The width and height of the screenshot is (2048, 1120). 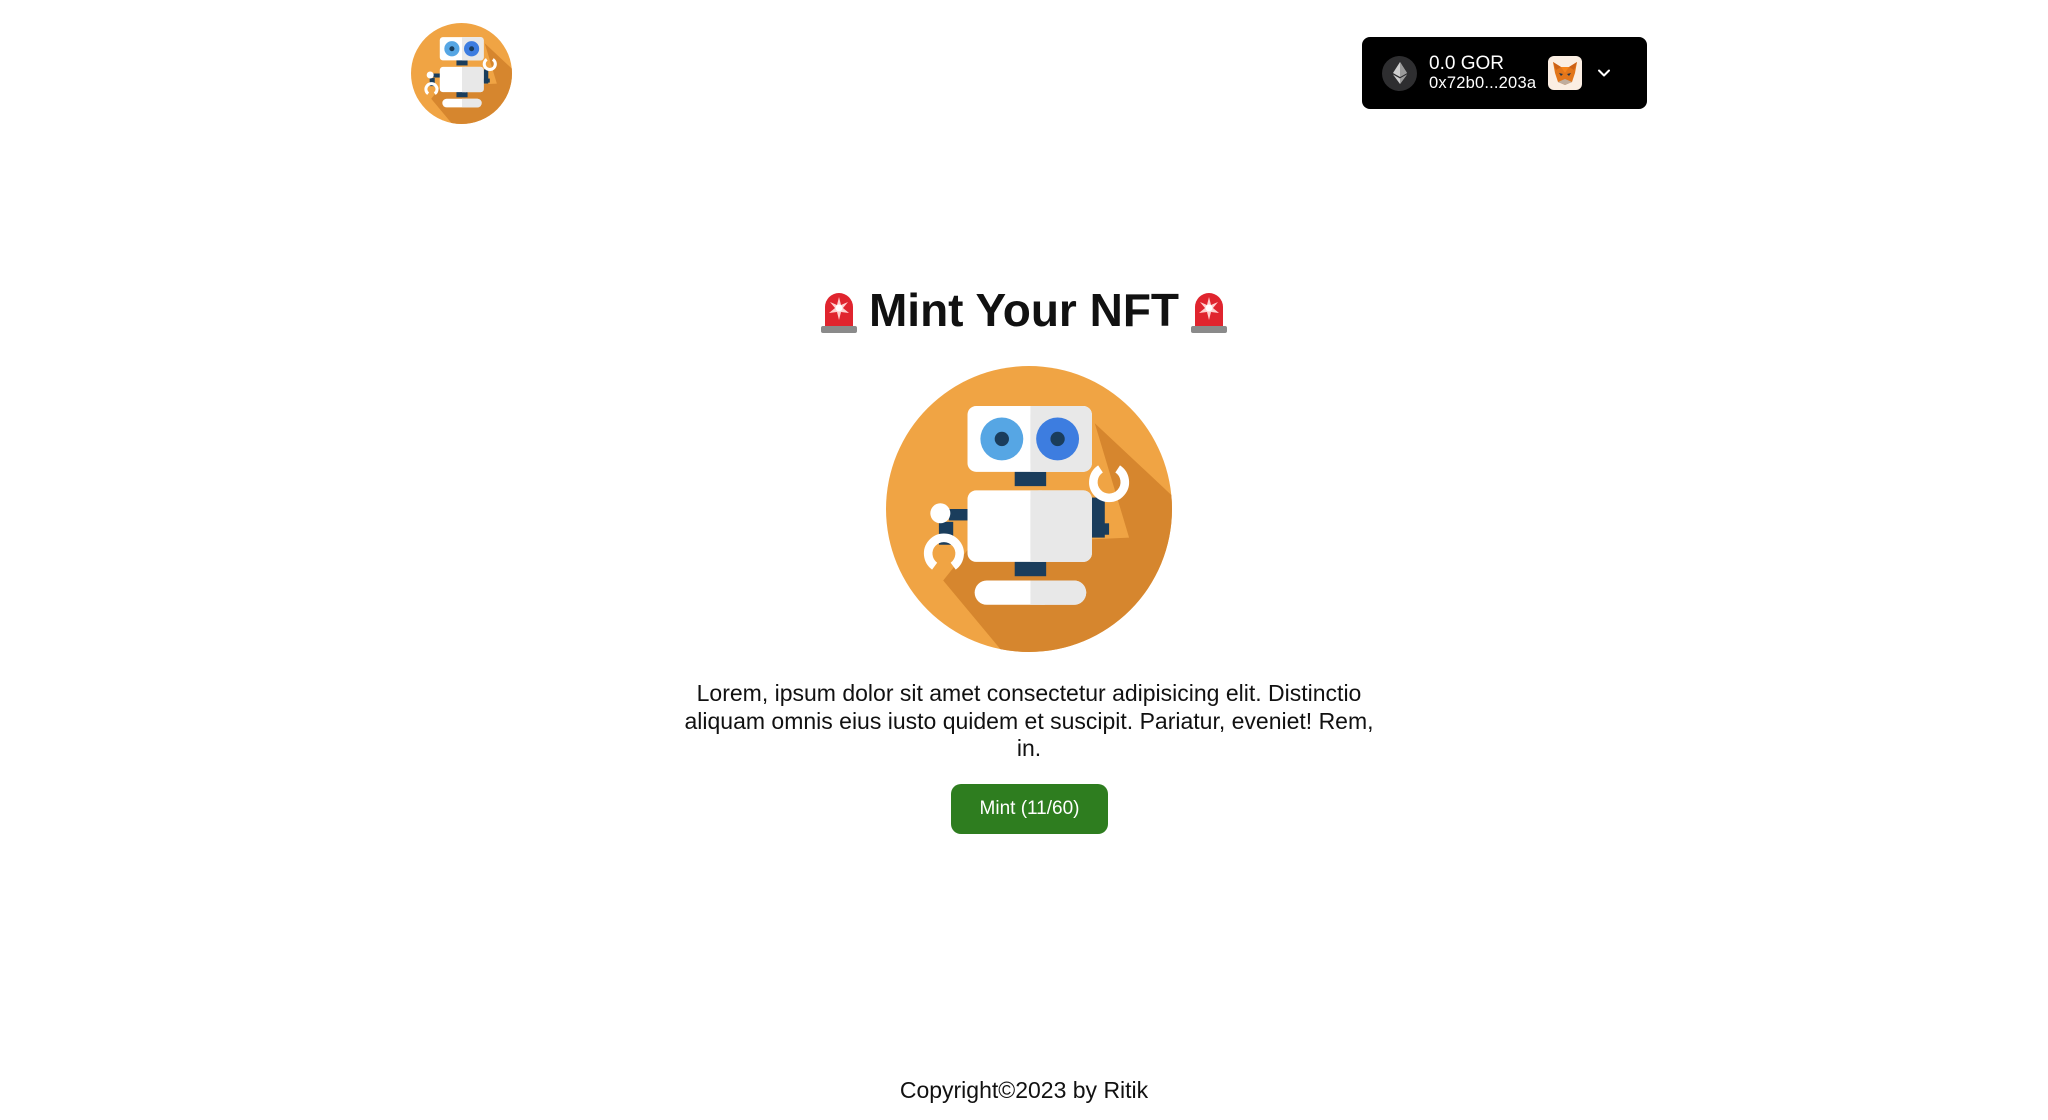 What do you see at coordinates (1604, 73) in the screenshot?
I see `chevron-down-icon` at bounding box center [1604, 73].